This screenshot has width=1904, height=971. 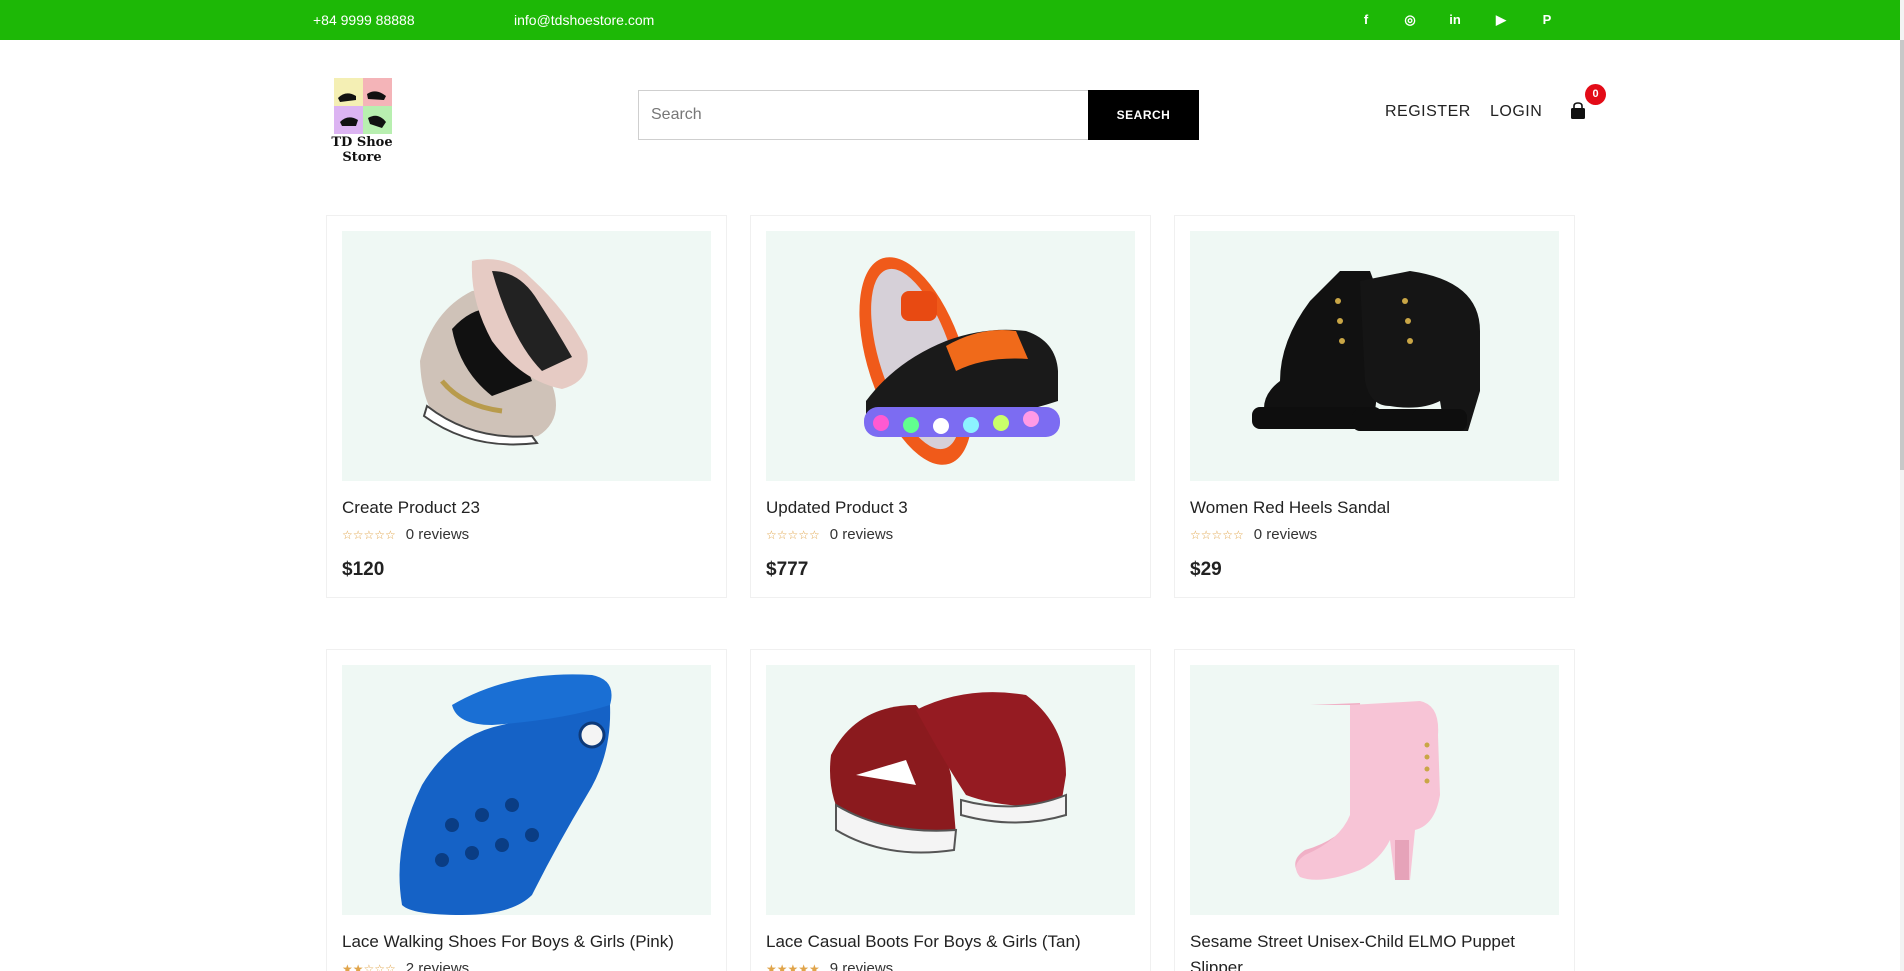 What do you see at coordinates (1595, 94) in the screenshot?
I see `cart-count-badge: 0` at bounding box center [1595, 94].